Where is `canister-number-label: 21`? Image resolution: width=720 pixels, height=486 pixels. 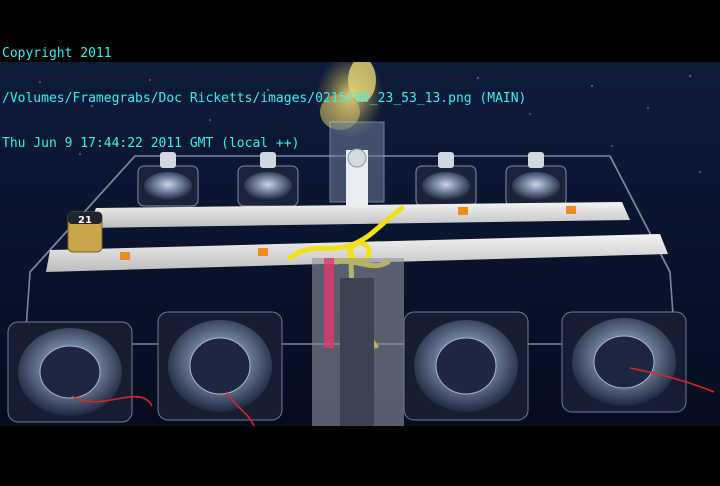
canister-number-label: 21 is located at coordinates (85, 220).